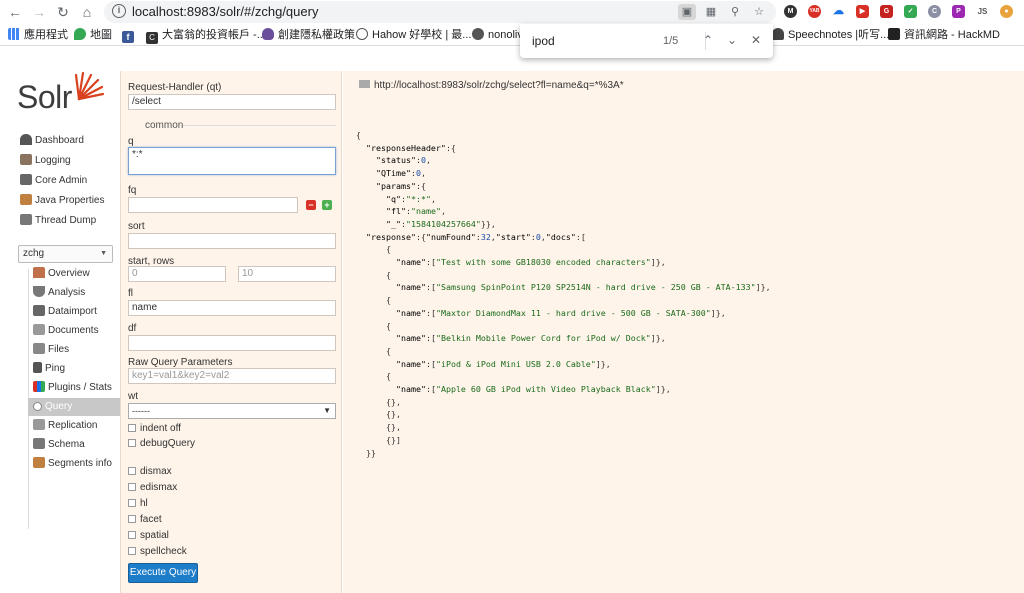 The width and height of the screenshot is (1024, 593). What do you see at coordinates (87, 12) in the screenshot?
I see `home-icon: ⌂` at bounding box center [87, 12].